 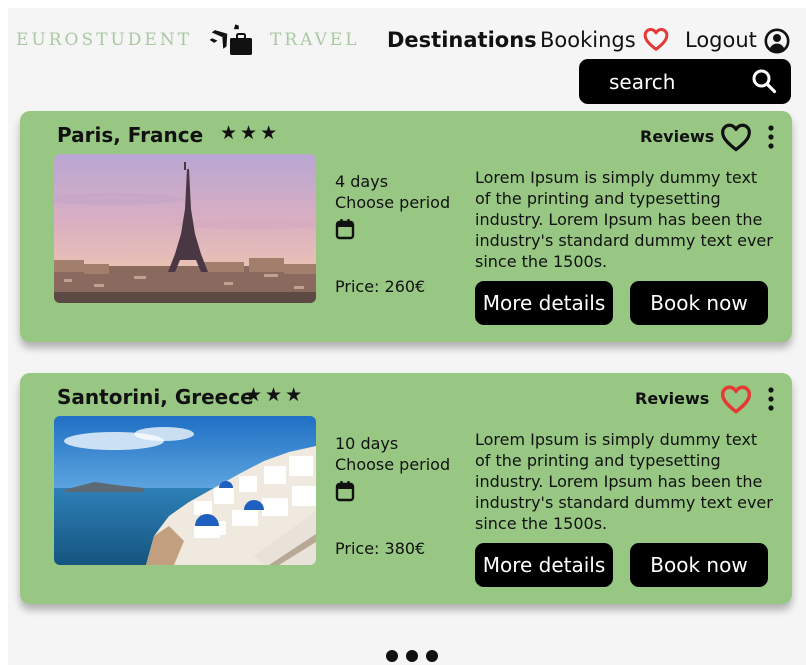 What do you see at coordinates (367, 443) in the screenshot?
I see `trip-duration: 10 days` at bounding box center [367, 443].